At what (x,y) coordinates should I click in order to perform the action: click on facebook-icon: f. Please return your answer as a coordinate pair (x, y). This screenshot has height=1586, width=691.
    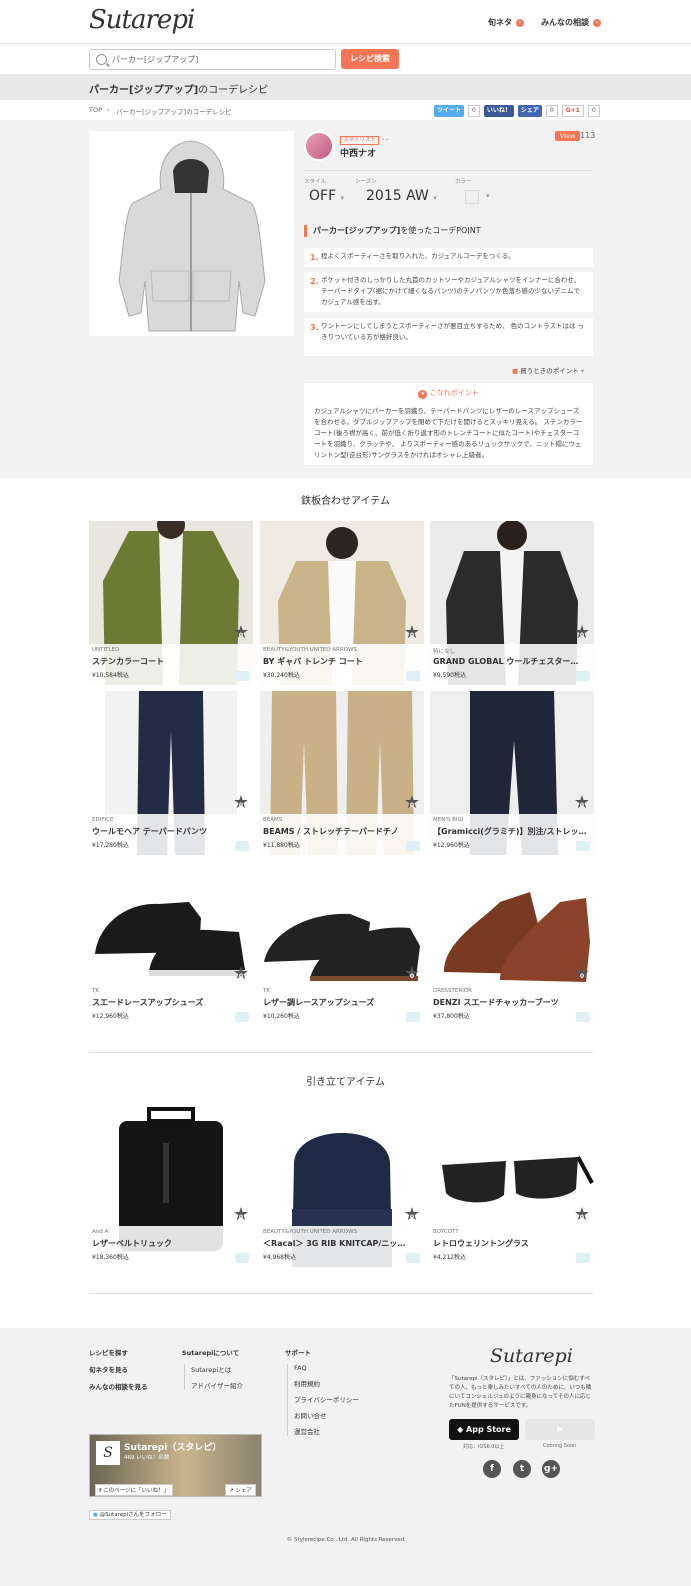
    Looking at the image, I should click on (492, 1469).